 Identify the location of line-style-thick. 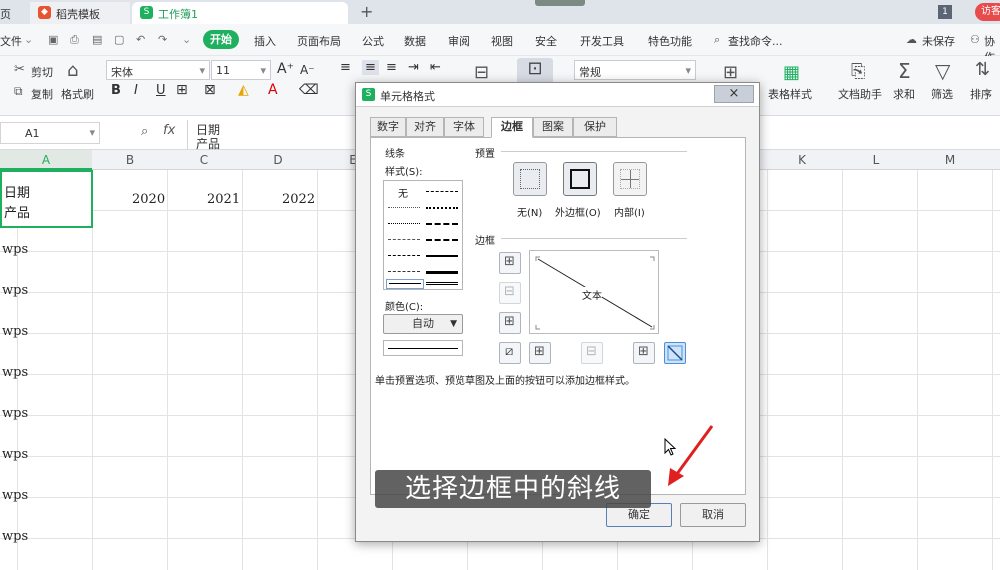
(442, 272).